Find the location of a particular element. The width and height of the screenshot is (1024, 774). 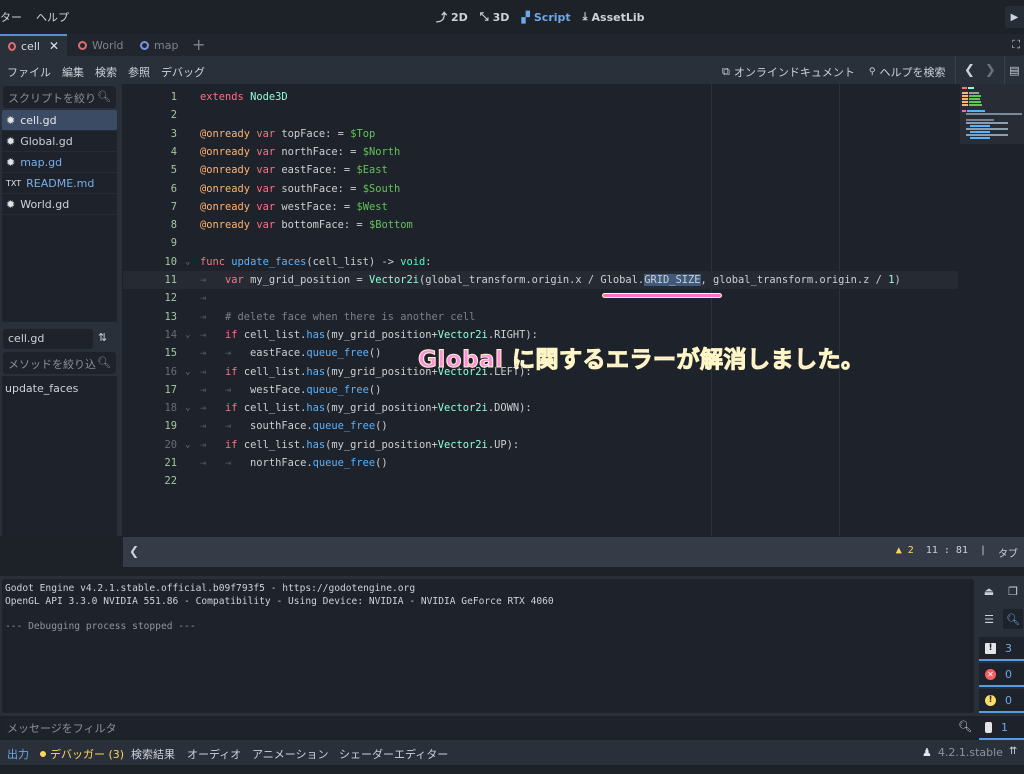

tab-audio: オーディオ is located at coordinates (214, 754).